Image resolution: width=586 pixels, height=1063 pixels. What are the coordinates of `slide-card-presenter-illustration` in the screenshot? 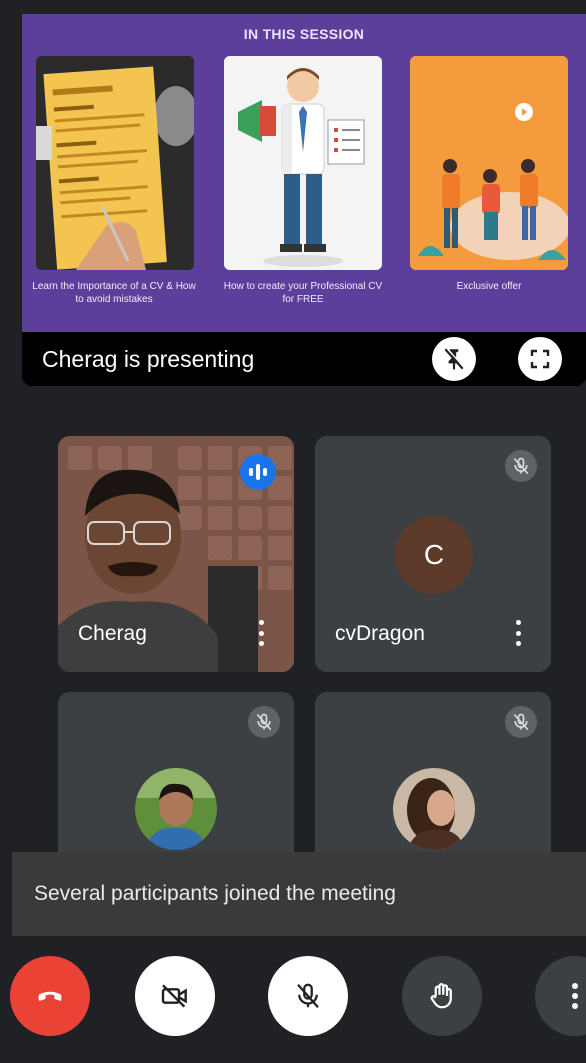 It's located at (303, 163).